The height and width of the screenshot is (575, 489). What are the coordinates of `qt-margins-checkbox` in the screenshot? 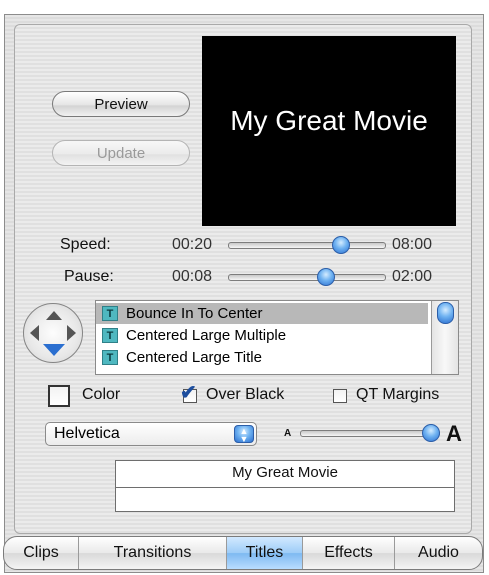 It's located at (340, 396).